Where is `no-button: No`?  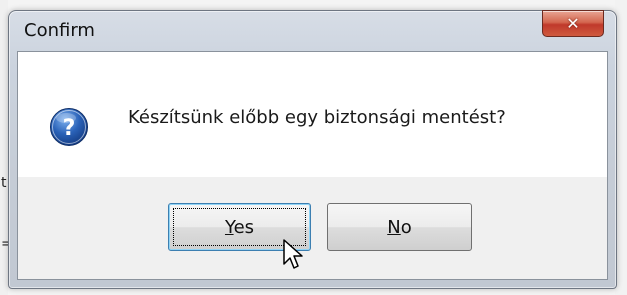
no-button: No is located at coordinates (399, 227).